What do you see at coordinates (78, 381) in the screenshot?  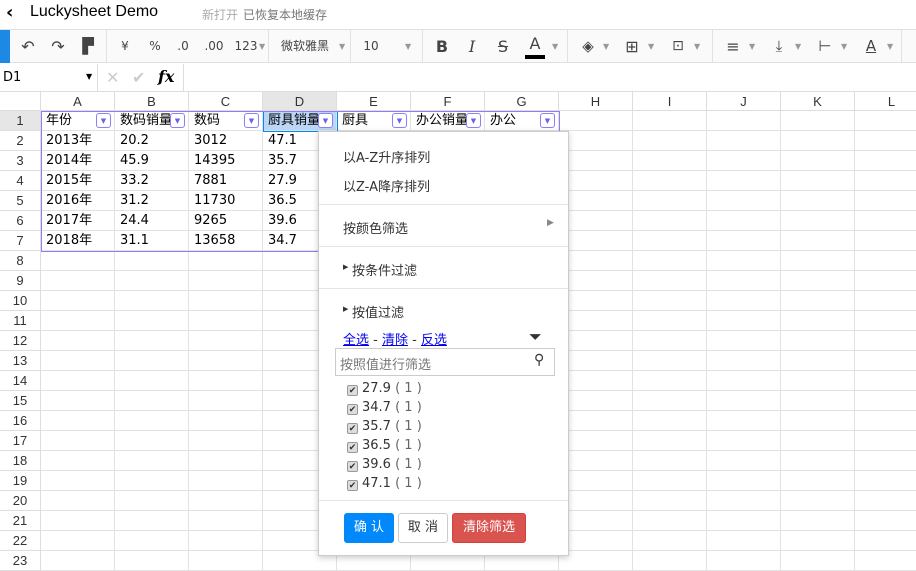 I see `cell-A14` at bounding box center [78, 381].